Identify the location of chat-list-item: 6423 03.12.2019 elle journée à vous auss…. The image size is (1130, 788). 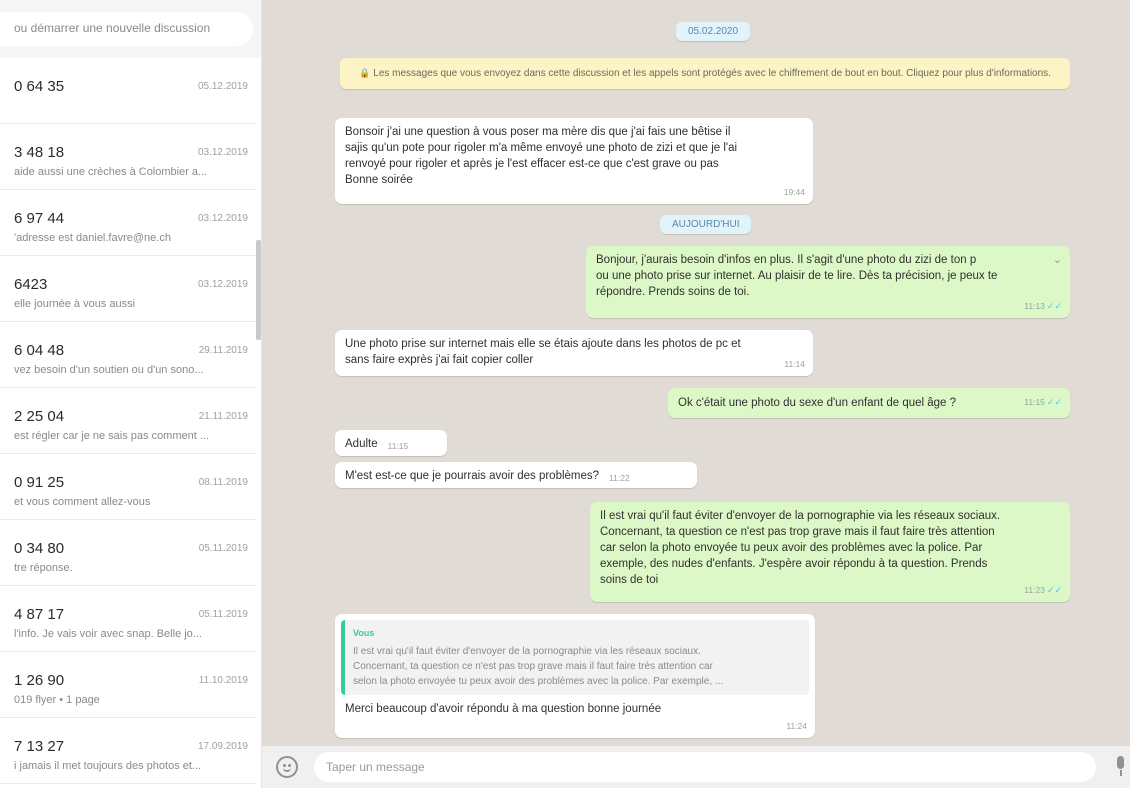
(128, 289).